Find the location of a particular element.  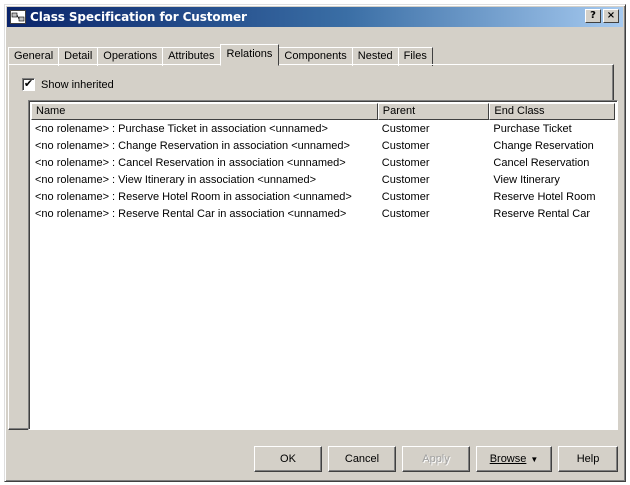

help-title-button: ? is located at coordinates (593, 16).